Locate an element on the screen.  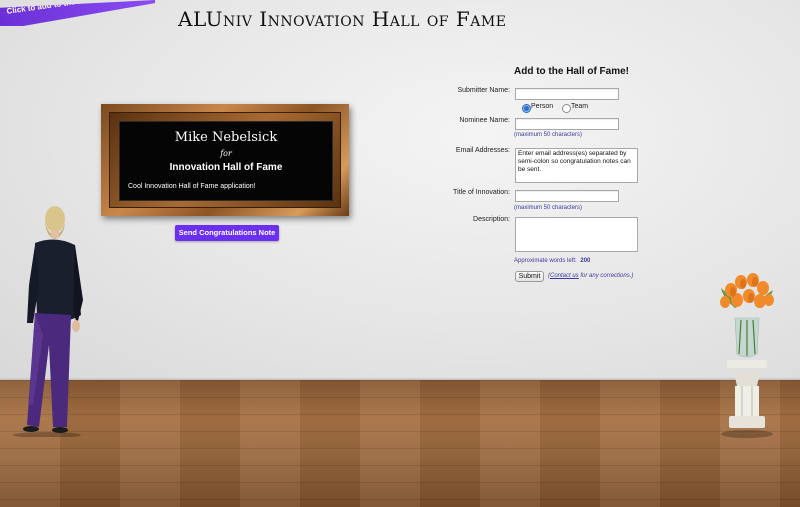
words-left-text: Approximate words left: 200 is located at coordinates (552, 261).